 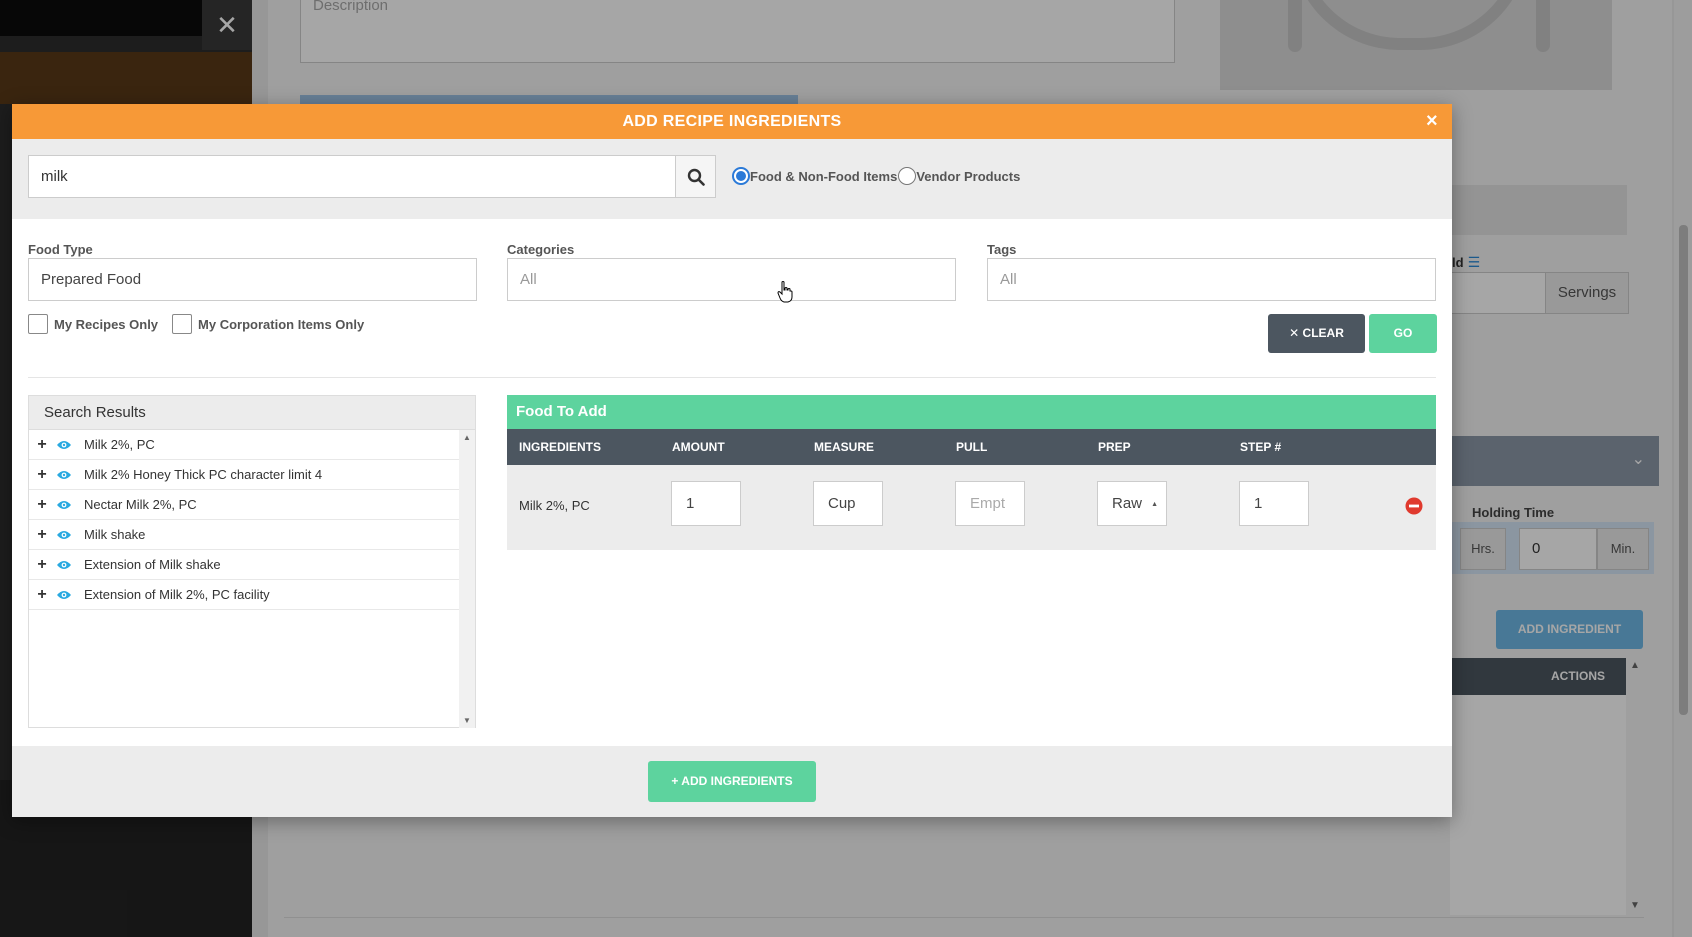 What do you see at coordinates (38, 324) in the screenshot?
I see `my-recipes-checkbox` at bounding box center [38, 324].